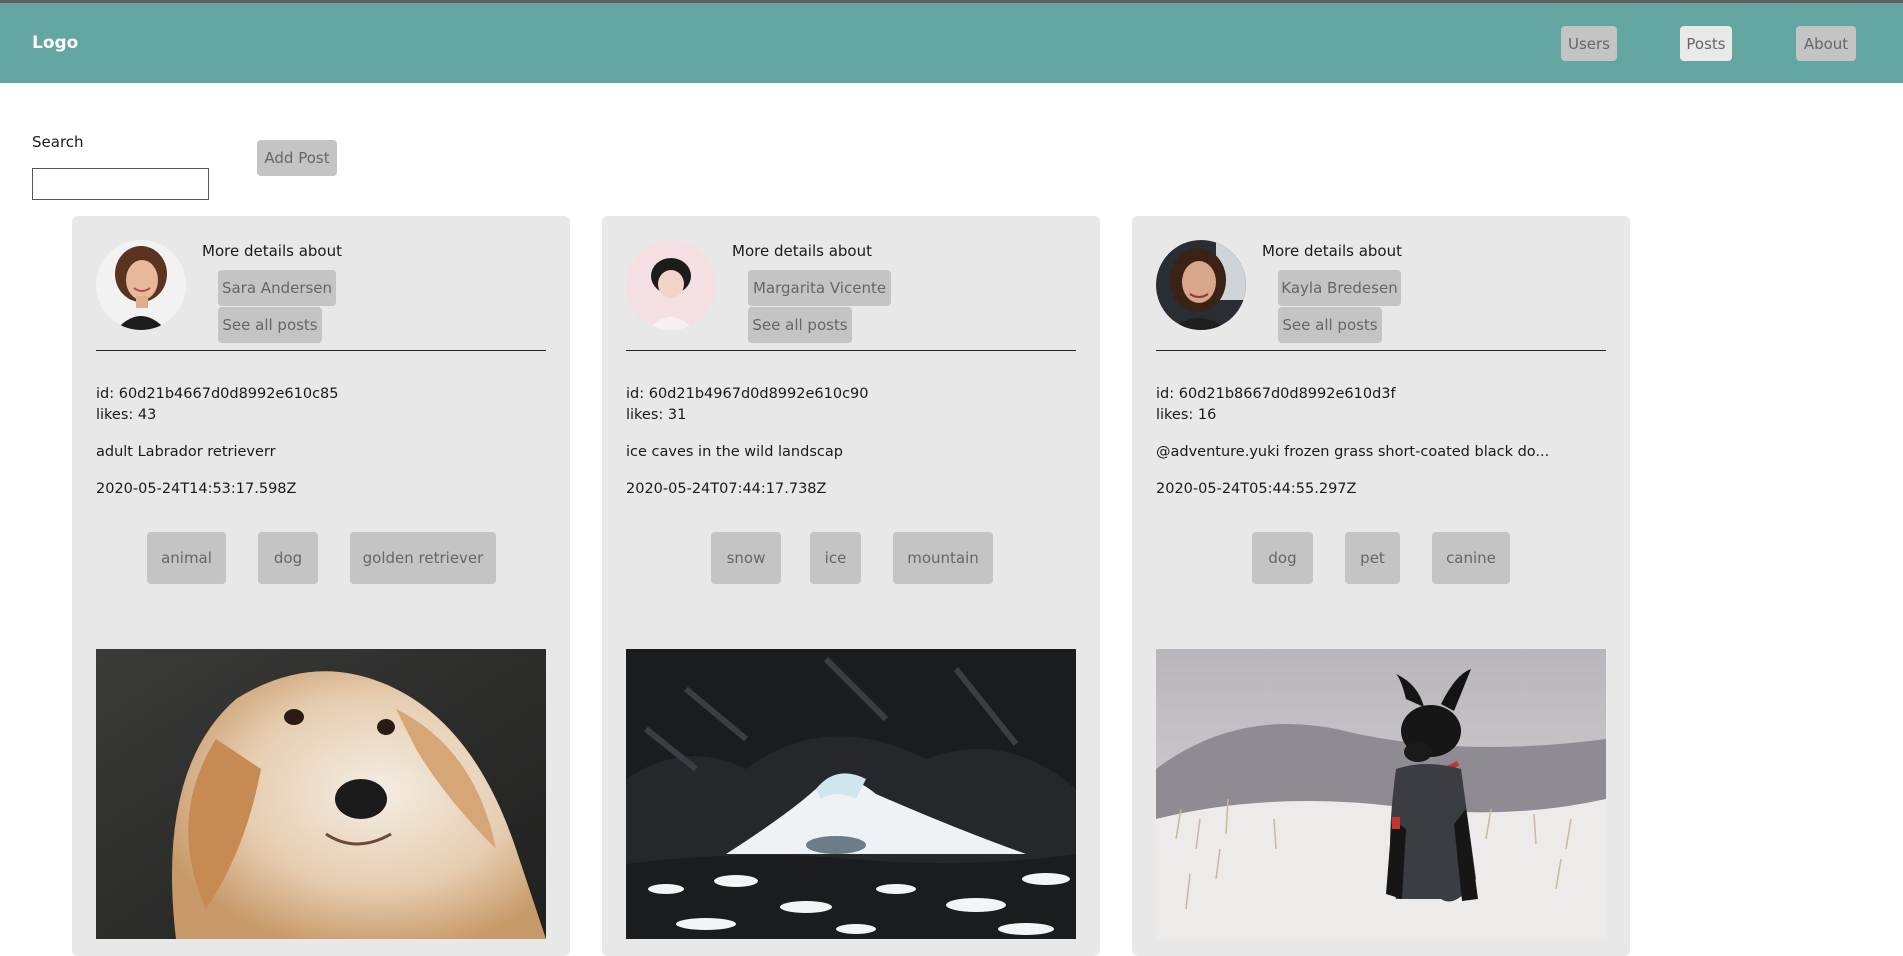  What do you see at coordinates (58, 142) in the screenshot?
I see `search-label: Search` at bounding box center [58, 142].